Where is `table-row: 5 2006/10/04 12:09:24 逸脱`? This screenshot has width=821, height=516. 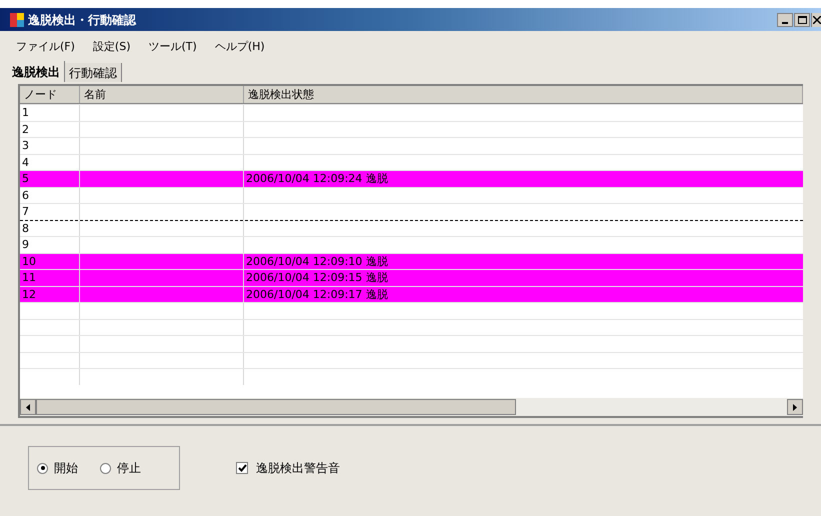 table-row: 5 2006/10/04 12:09:24 逸脱 is located at coordinates (411, 178).